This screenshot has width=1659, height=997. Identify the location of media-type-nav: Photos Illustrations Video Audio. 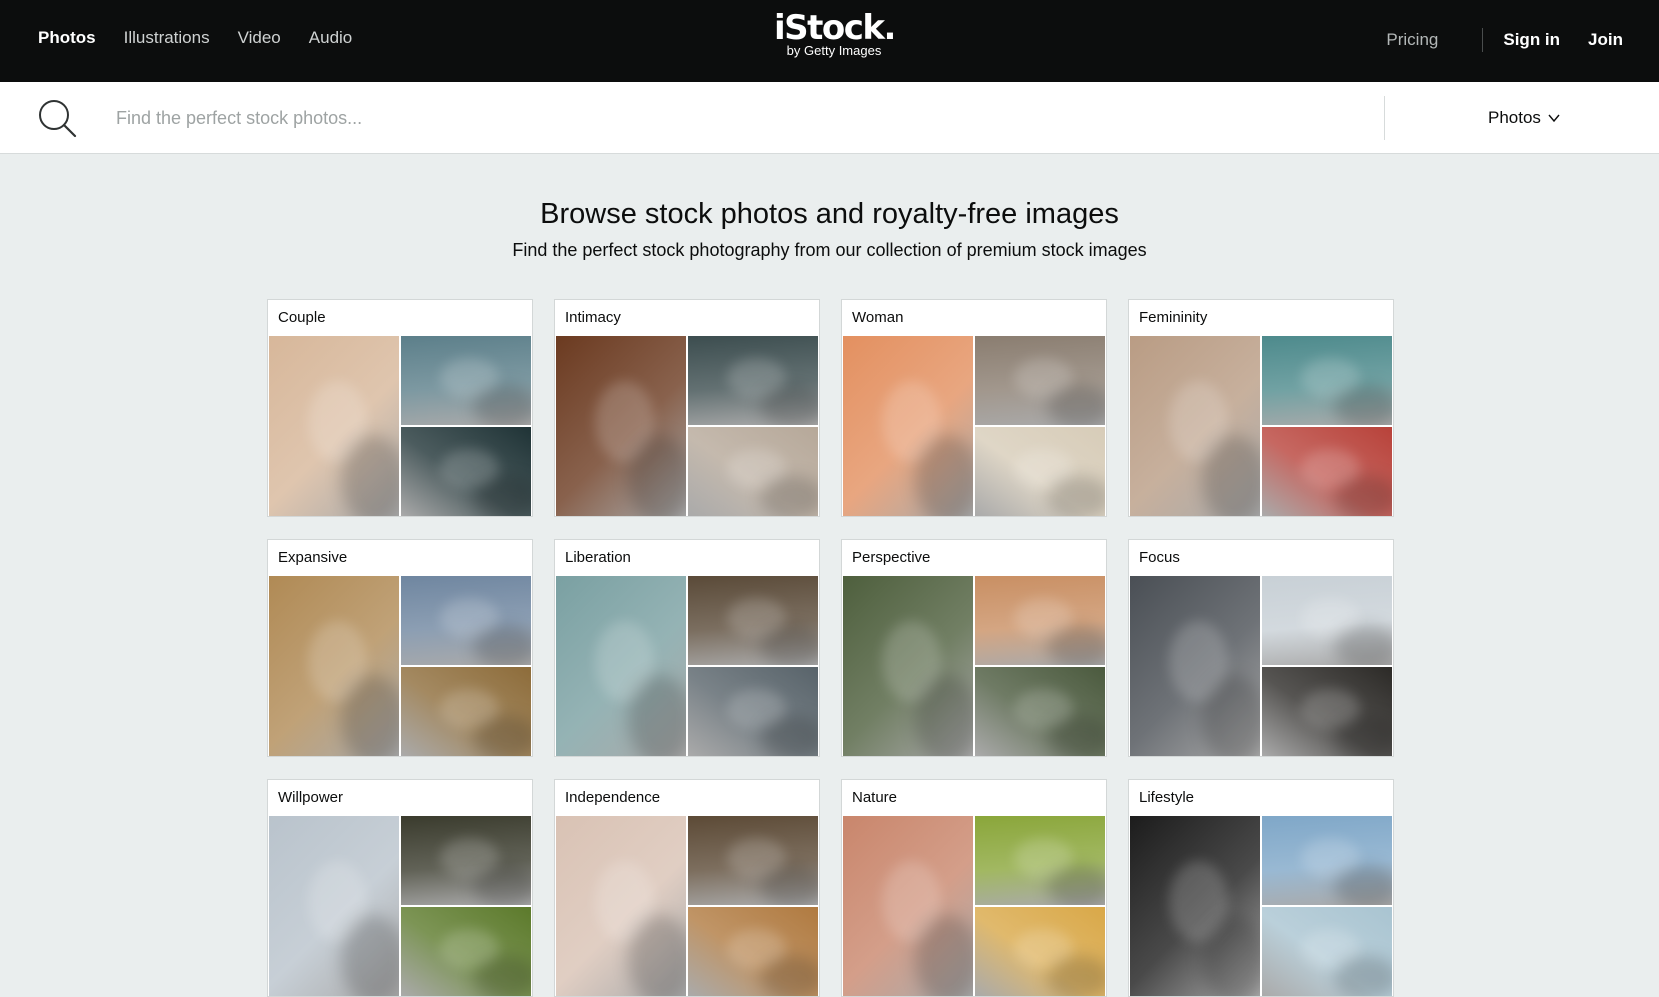
(209, 38).